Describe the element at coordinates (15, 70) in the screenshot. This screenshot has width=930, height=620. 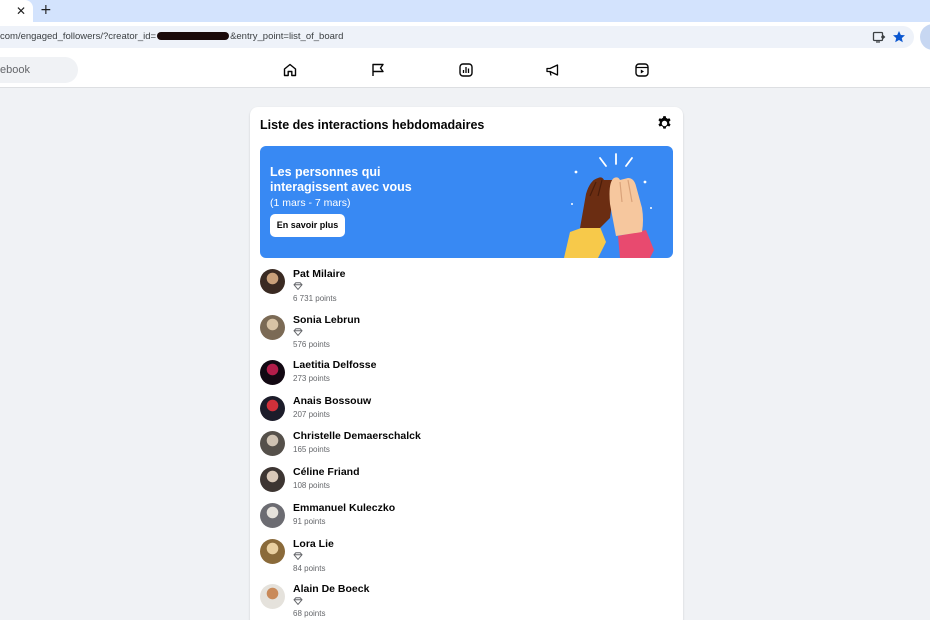
I see `search-field-text: ebook` at that location.